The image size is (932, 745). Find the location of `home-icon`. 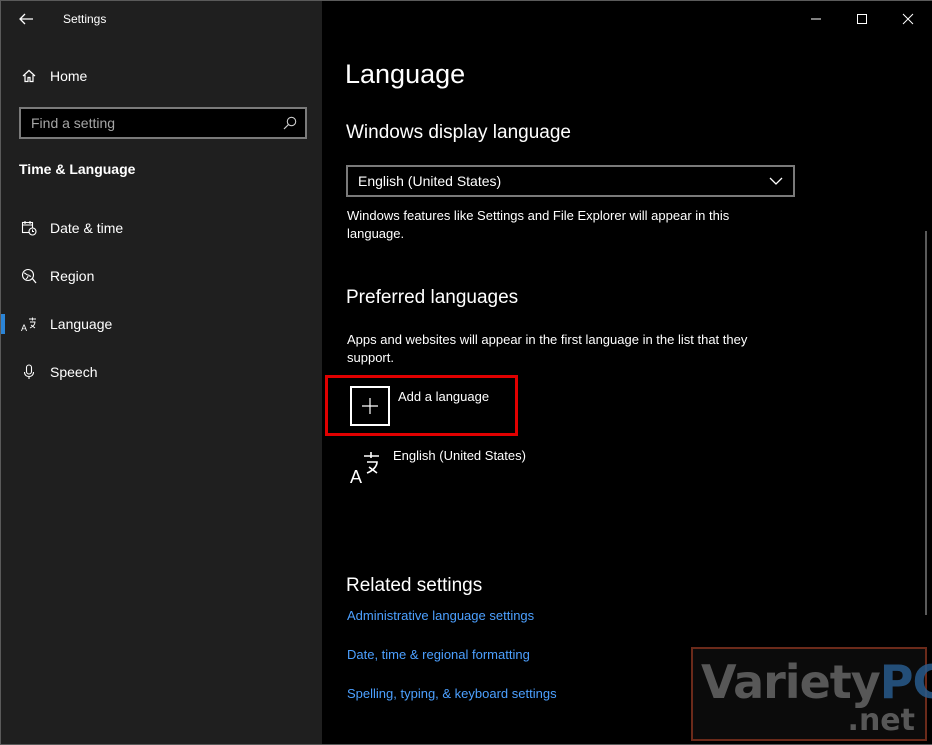

home-icon is located at coordinates (29, 76).